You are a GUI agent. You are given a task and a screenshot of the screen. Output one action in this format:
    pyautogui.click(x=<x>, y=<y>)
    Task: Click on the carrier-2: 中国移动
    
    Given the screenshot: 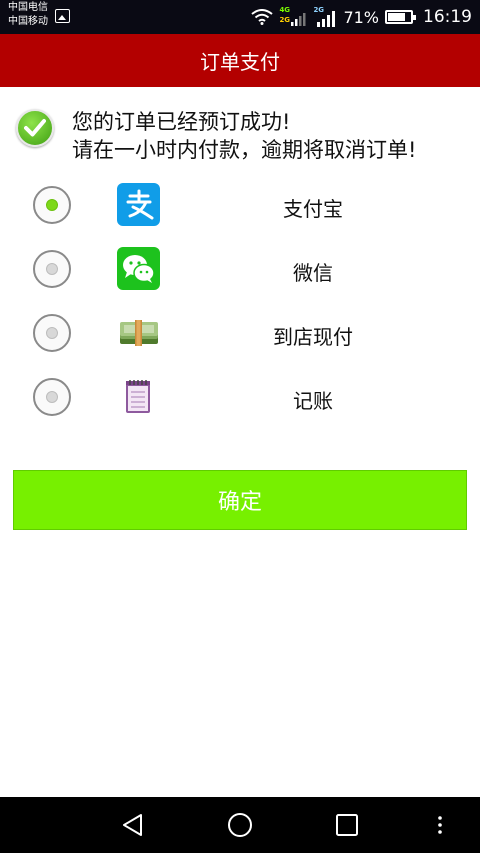 What is the action you would take?
    pyautogui.click(x=28, y=21)
    